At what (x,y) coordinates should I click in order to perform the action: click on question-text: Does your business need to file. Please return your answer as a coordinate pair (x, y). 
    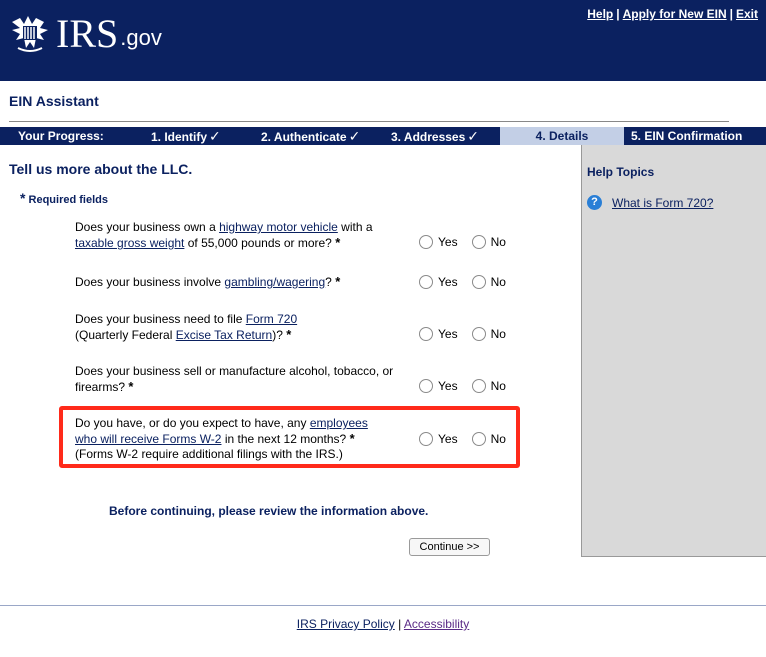
    Looking at the image, I should click on (160, 319).